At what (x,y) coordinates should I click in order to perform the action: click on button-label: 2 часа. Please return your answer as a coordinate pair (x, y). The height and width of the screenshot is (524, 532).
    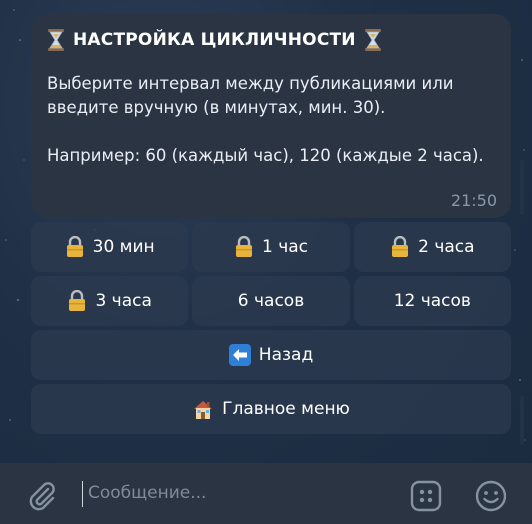
    Looking at the image, I should click on (446, 247).